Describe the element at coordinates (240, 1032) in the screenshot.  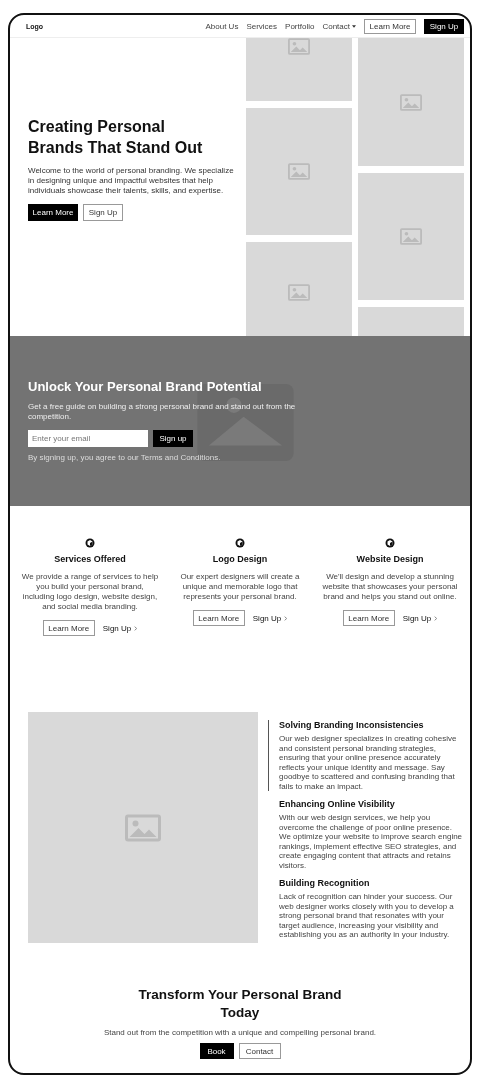
I see `cta-text: Stand out from the competition with a unique and compelling personal brand.` at that location.